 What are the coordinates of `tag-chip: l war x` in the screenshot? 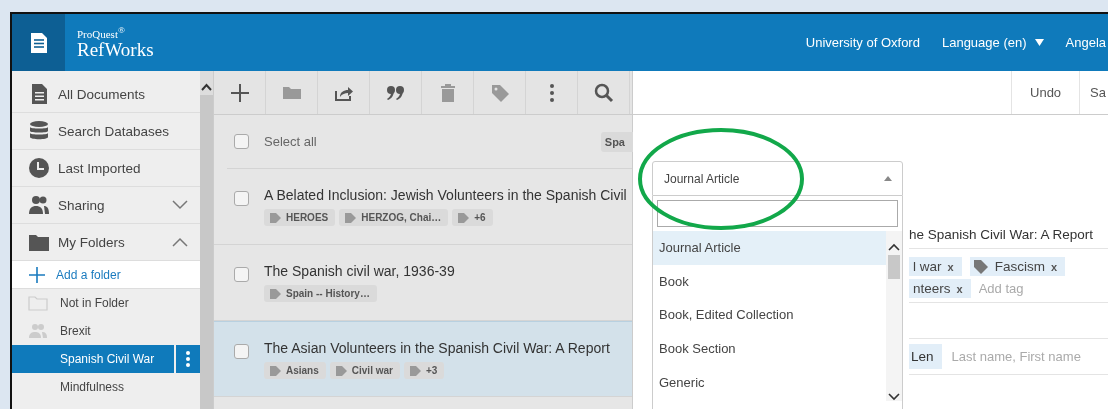 It's located at (935, 266).